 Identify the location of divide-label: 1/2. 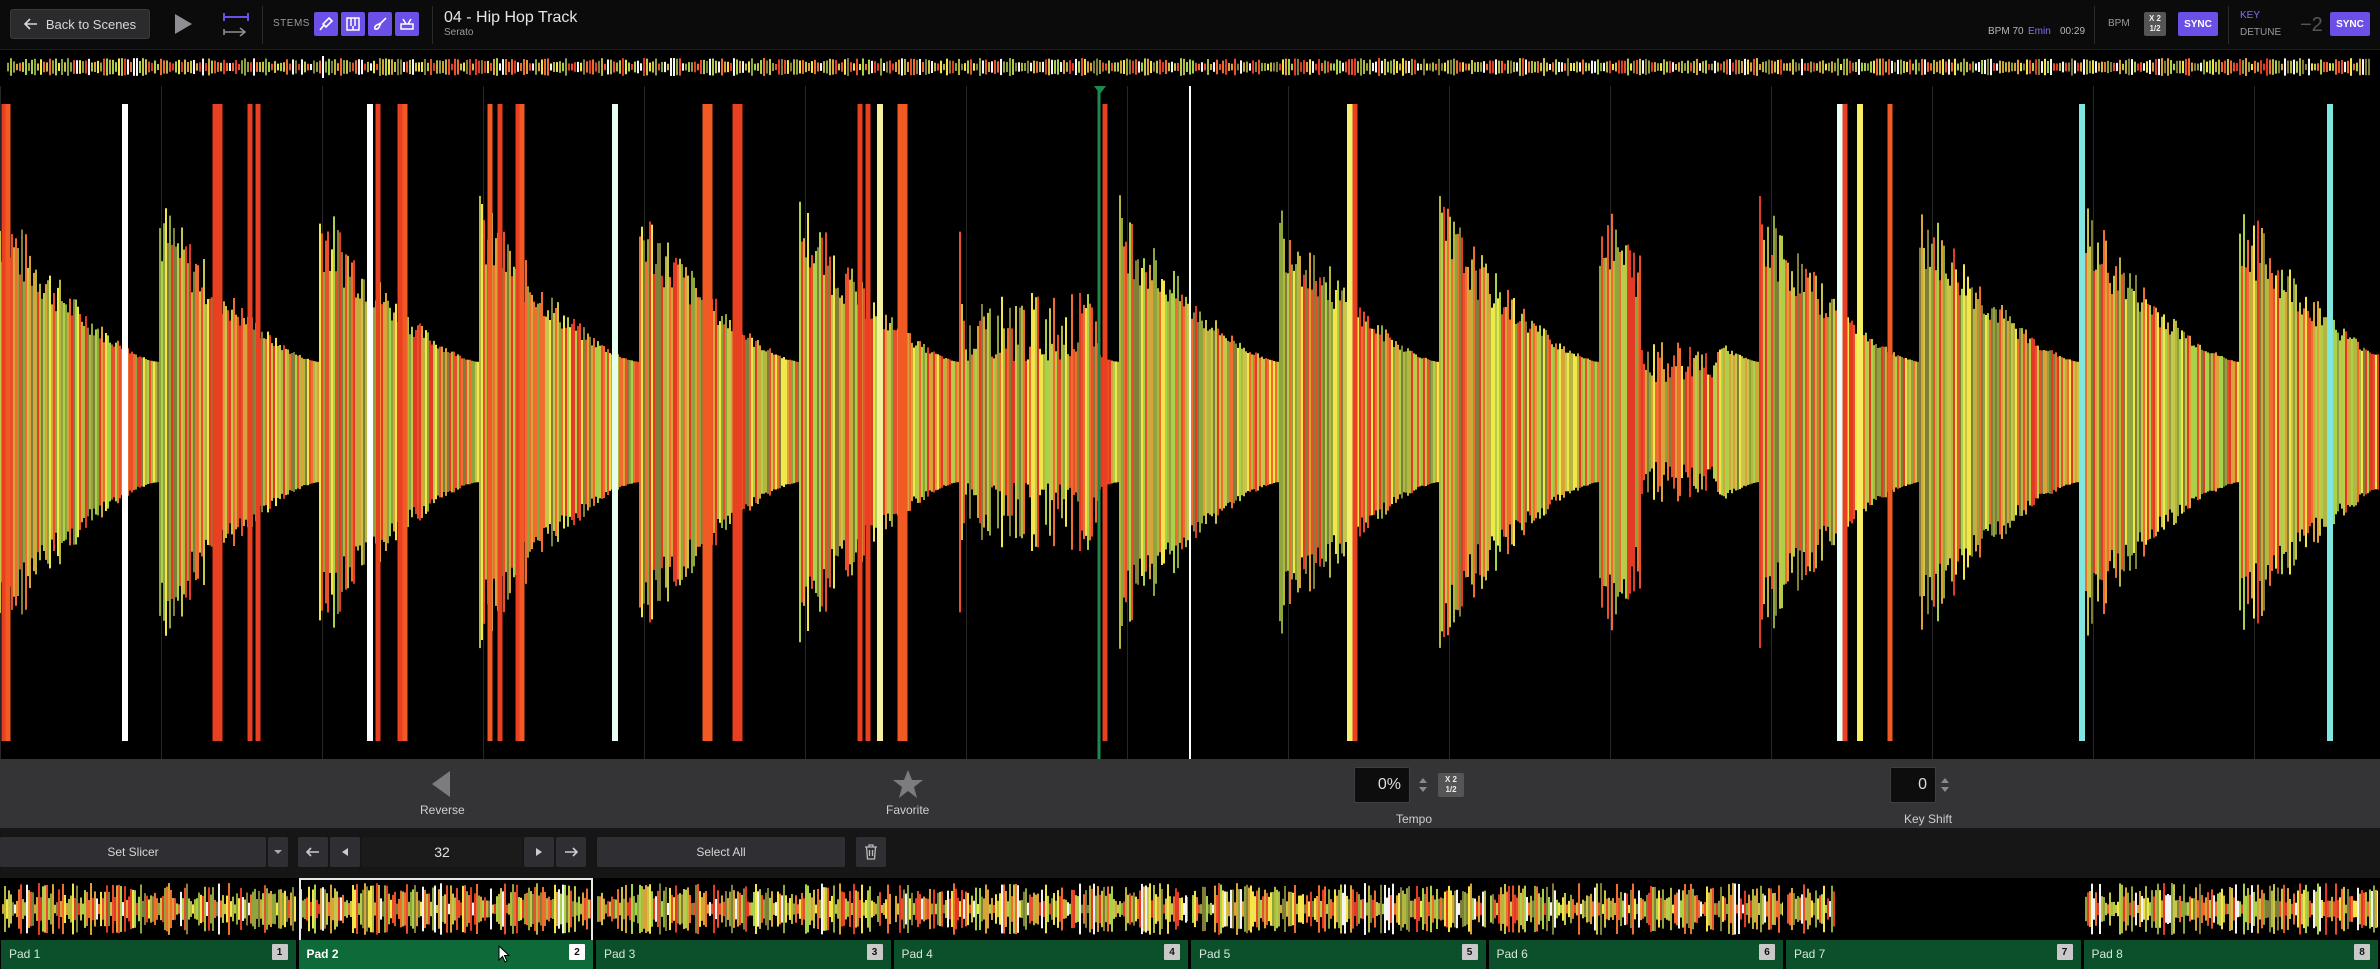
(2155, 28).